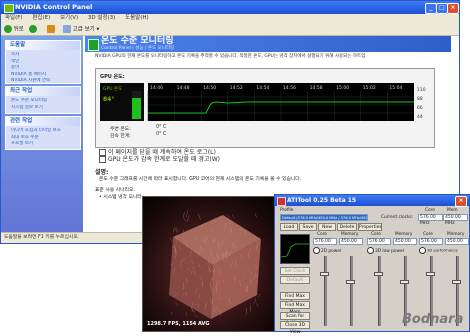 The height and width of the screenshot is (336, 470). What do you see at coordinates (156, 88) in the screenshot?
I see `time-tick-label: 14:46` at bounding box center [156, 88].